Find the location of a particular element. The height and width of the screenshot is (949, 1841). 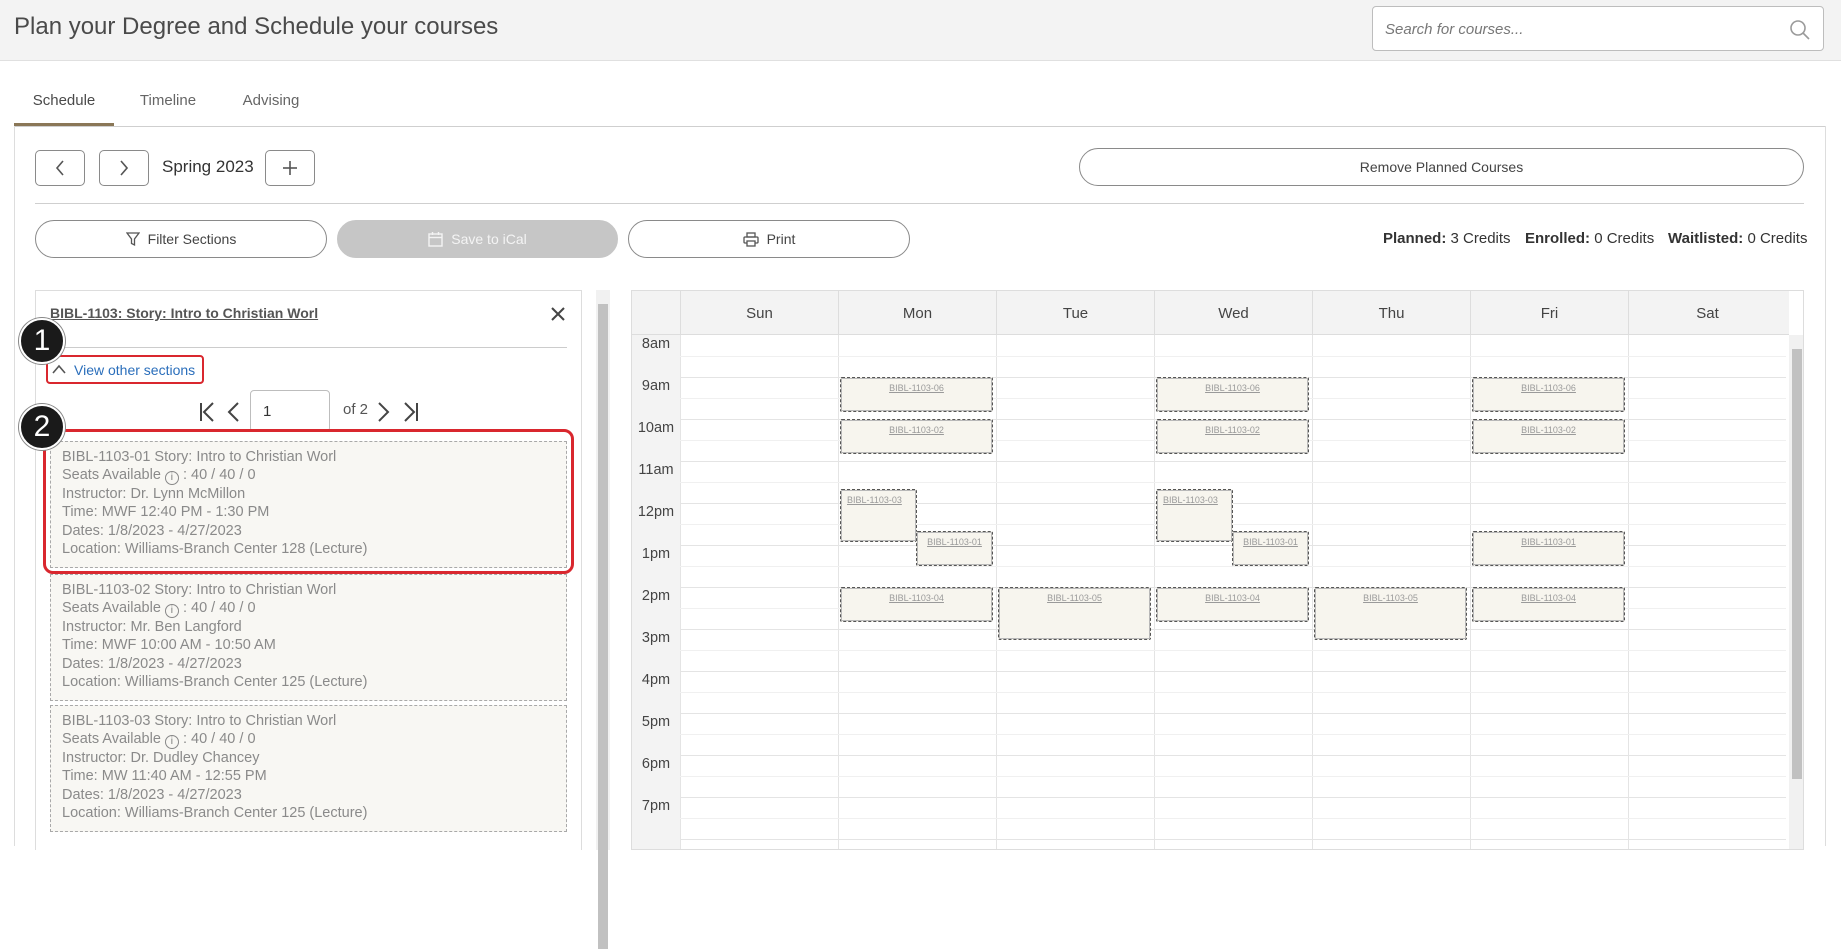

chevron-left-icon is located at coordinates (59, 168).